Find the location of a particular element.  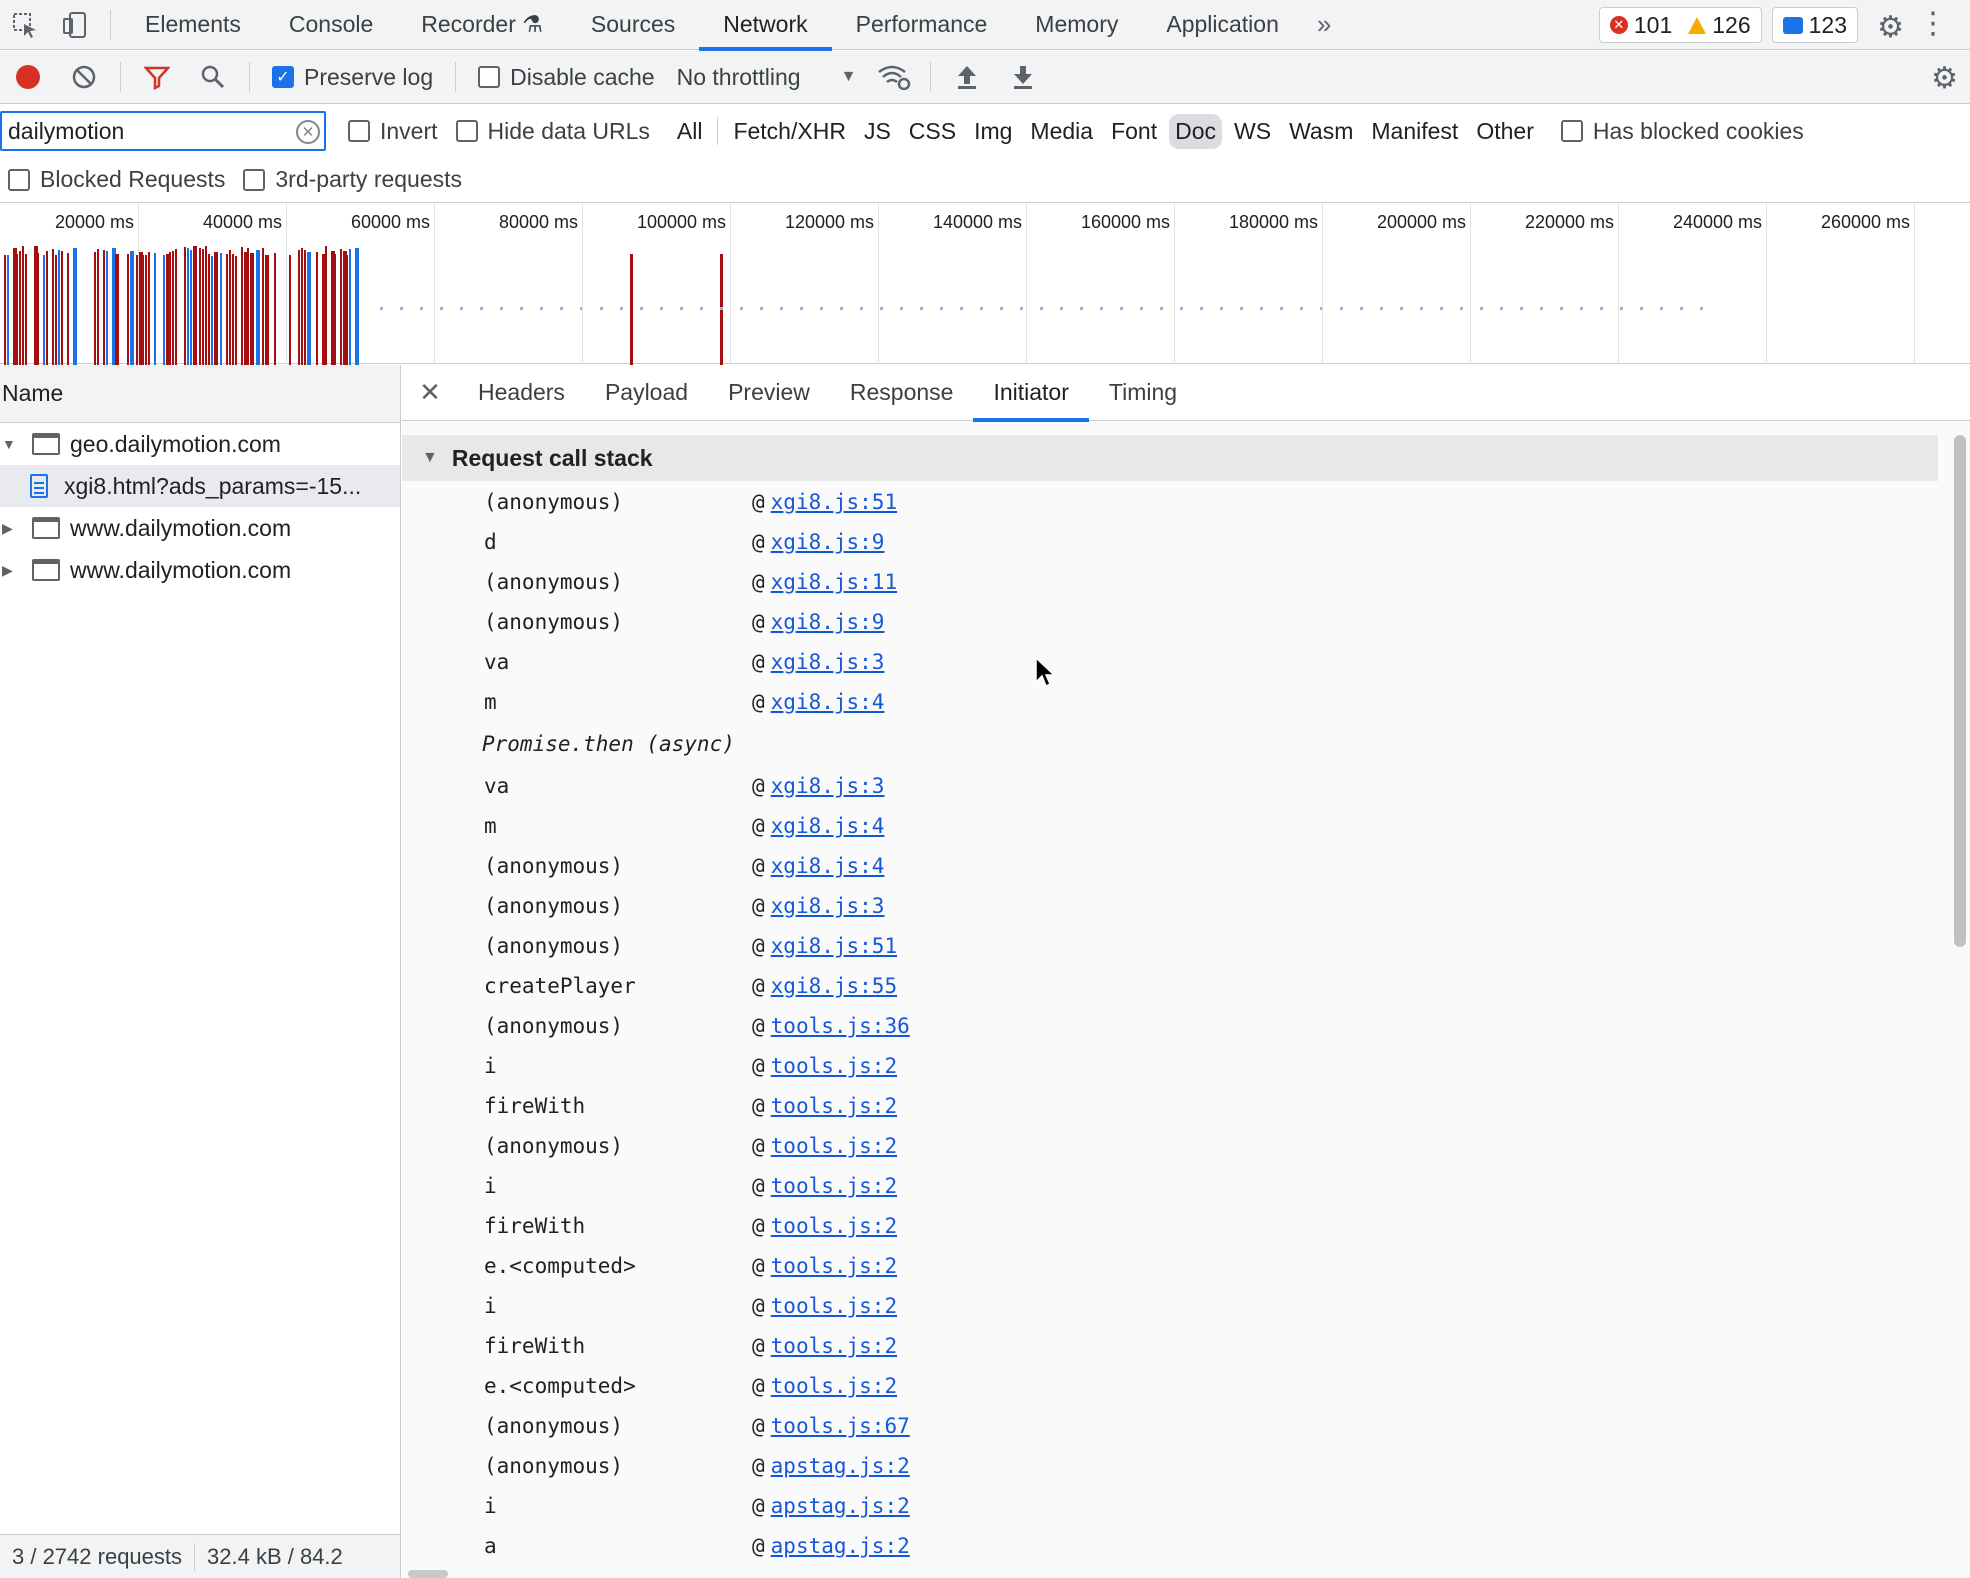

source-link: xgi8.js:11 is located at coordinates (834, 582).